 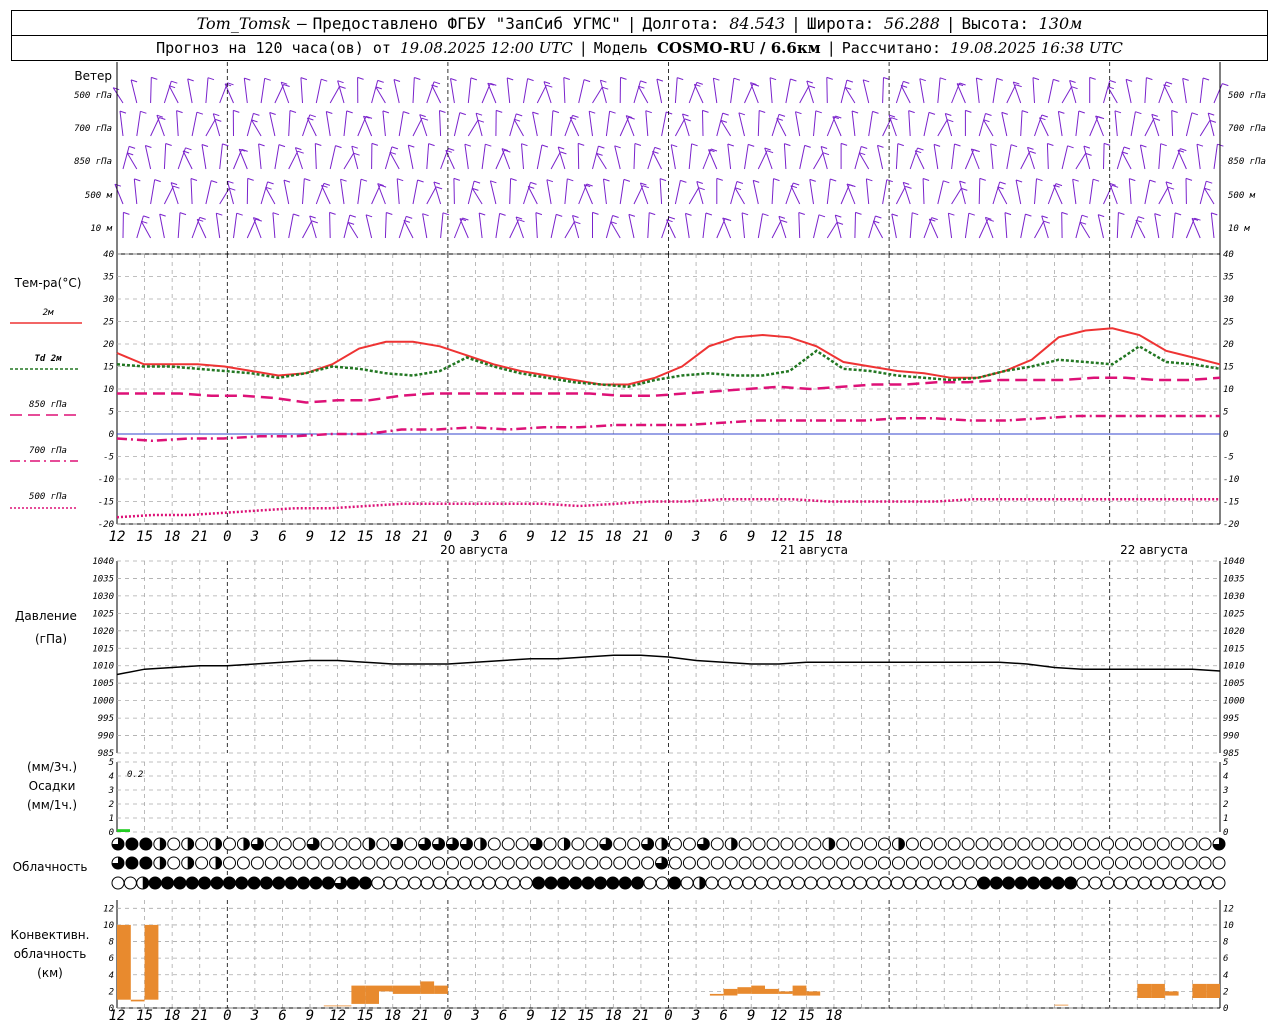 I want to click on y-tick-label: 4, so click(x=111, y=976).